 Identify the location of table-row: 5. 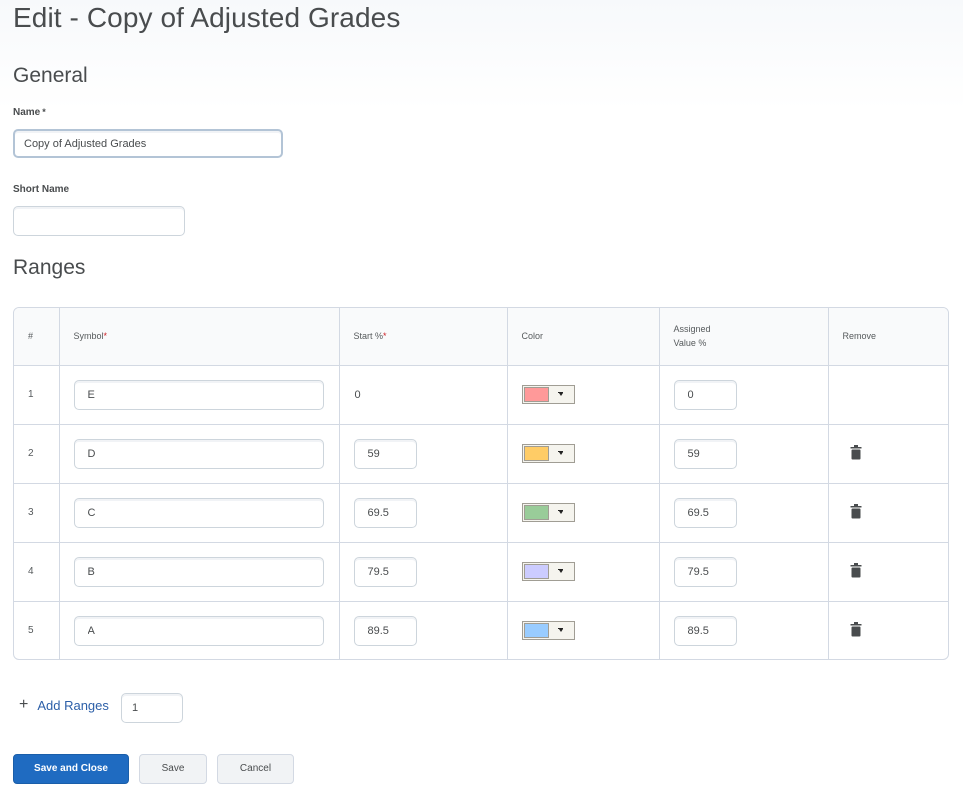
(481, 630).